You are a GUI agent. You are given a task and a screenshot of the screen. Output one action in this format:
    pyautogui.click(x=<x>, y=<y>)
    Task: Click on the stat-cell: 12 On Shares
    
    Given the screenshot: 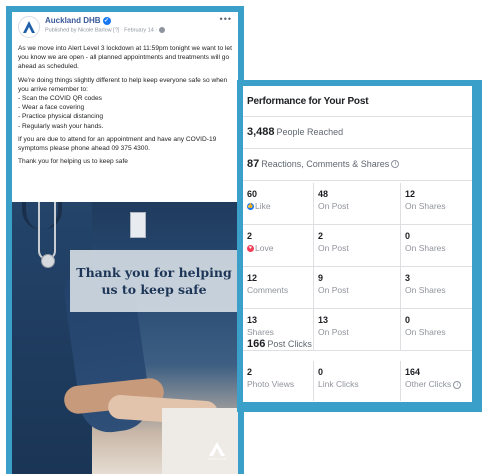 What is the action you would take?
    pyautogui.click(x=436, y=204)
    